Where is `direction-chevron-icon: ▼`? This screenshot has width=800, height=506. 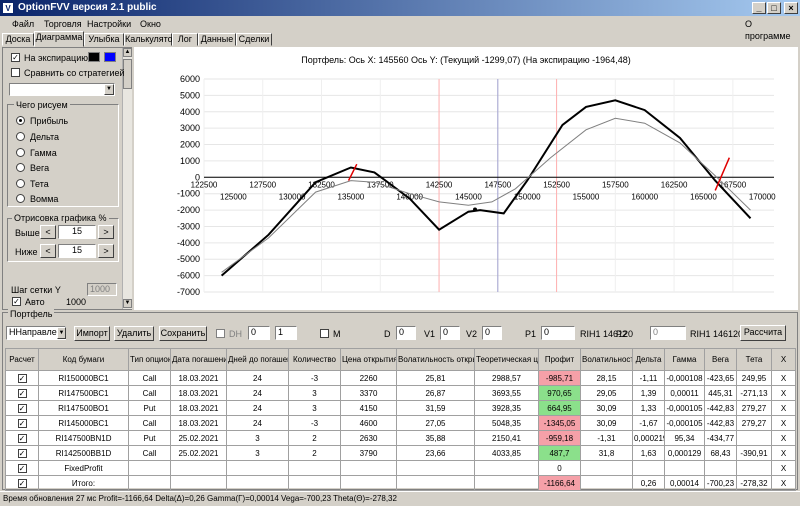
direction-chevron-icon: ▼ is located at coordinates (61, 333).